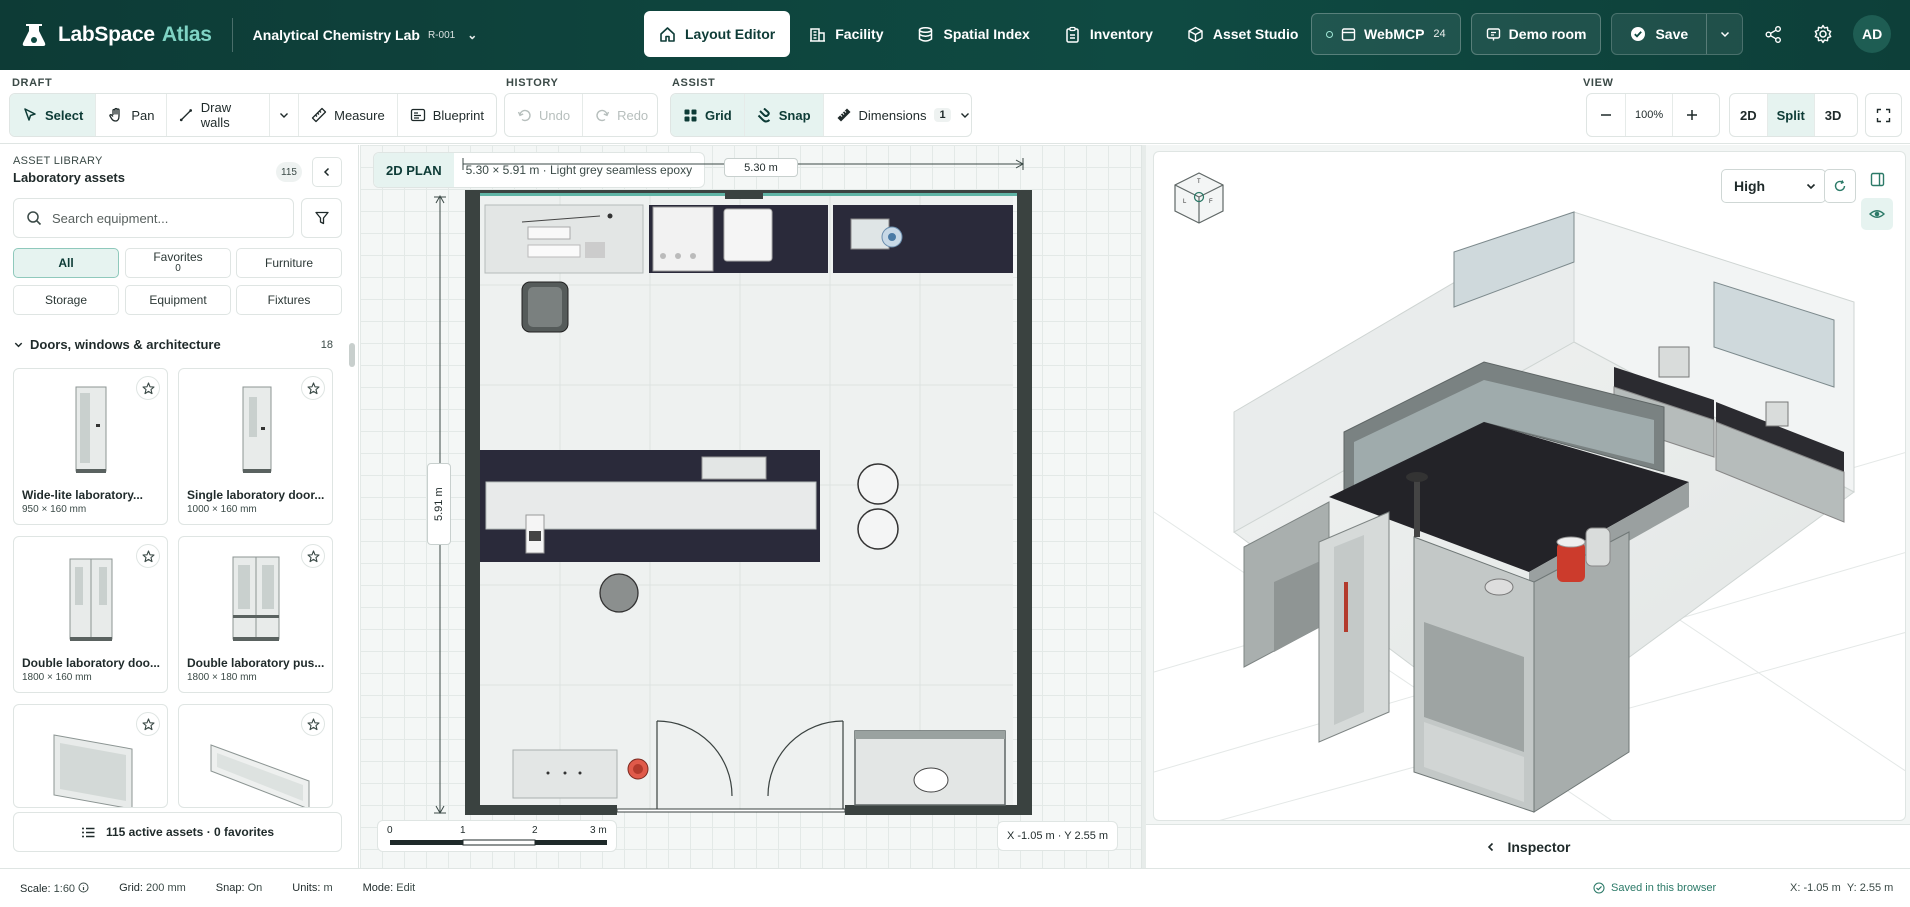  I want to click on app-name: LabSpace Atlas, so click(135, 34).